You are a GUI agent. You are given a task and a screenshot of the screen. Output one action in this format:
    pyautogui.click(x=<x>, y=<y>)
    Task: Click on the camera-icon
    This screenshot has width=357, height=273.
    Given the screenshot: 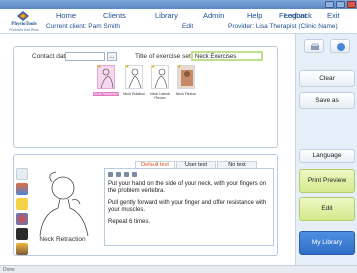 What is the action you would take?
    pyautogui.click(x=22, y=234)
    